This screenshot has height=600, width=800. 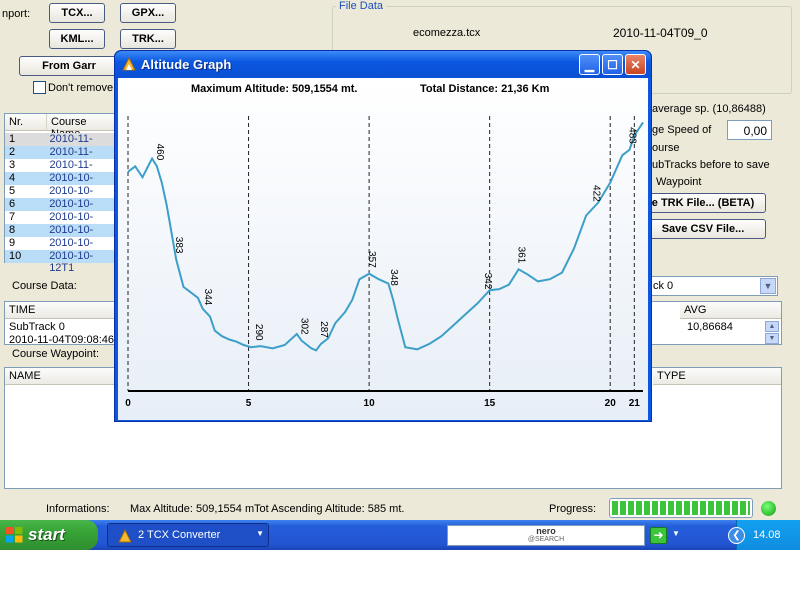 I want to click on file-id: 2010-11-04T09_0, so click(x=660, y=33).